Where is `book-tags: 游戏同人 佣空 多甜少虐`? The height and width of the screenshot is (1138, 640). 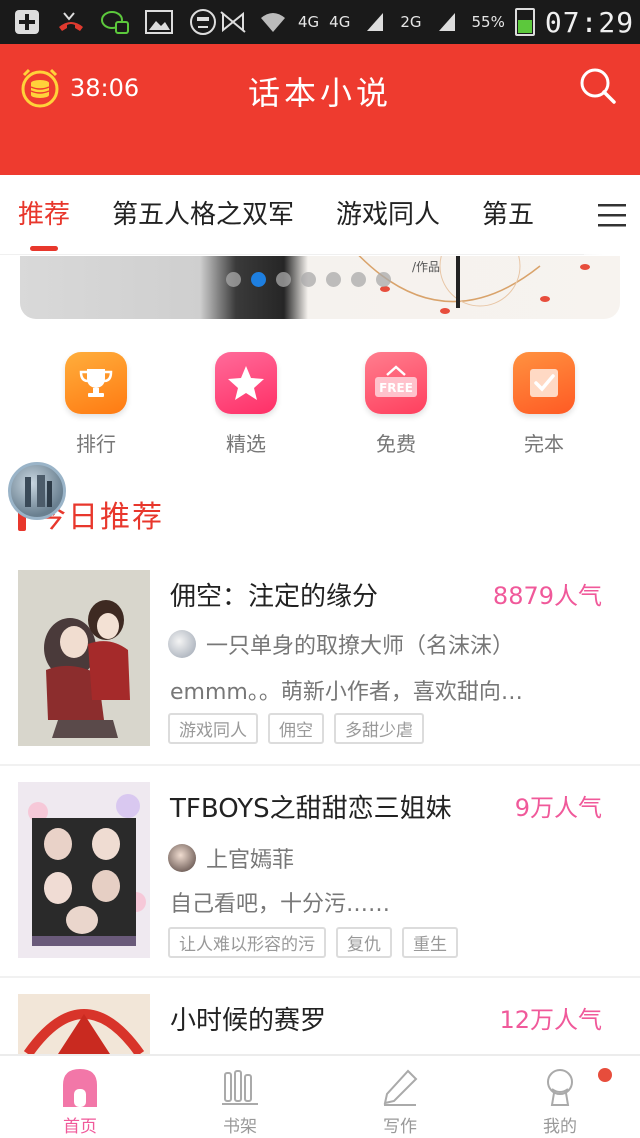 book-tags: 游戏同人 佣空 多甜少虐 is located at coordinates (296, 728).